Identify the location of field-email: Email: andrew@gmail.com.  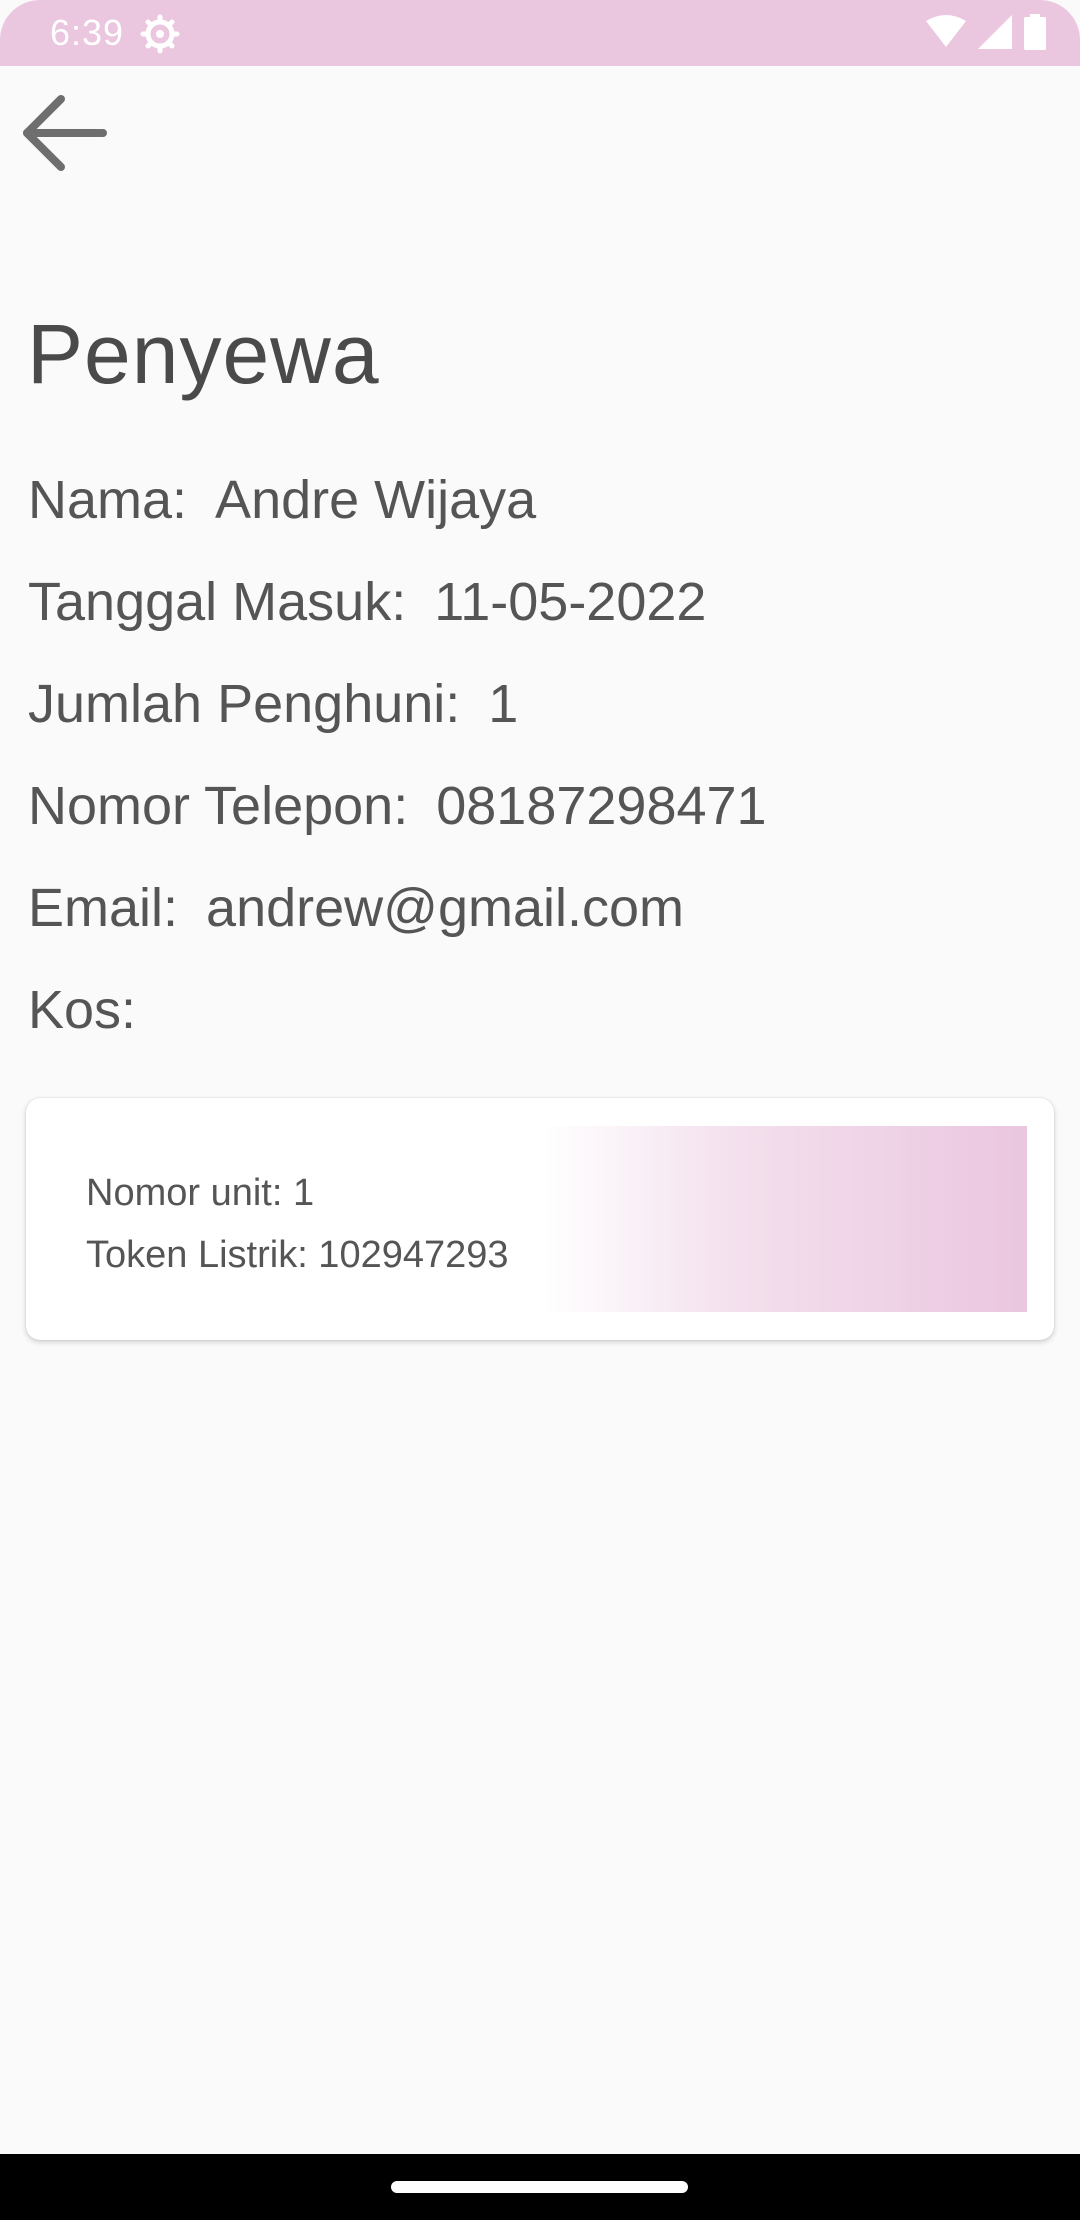
(356, 908).